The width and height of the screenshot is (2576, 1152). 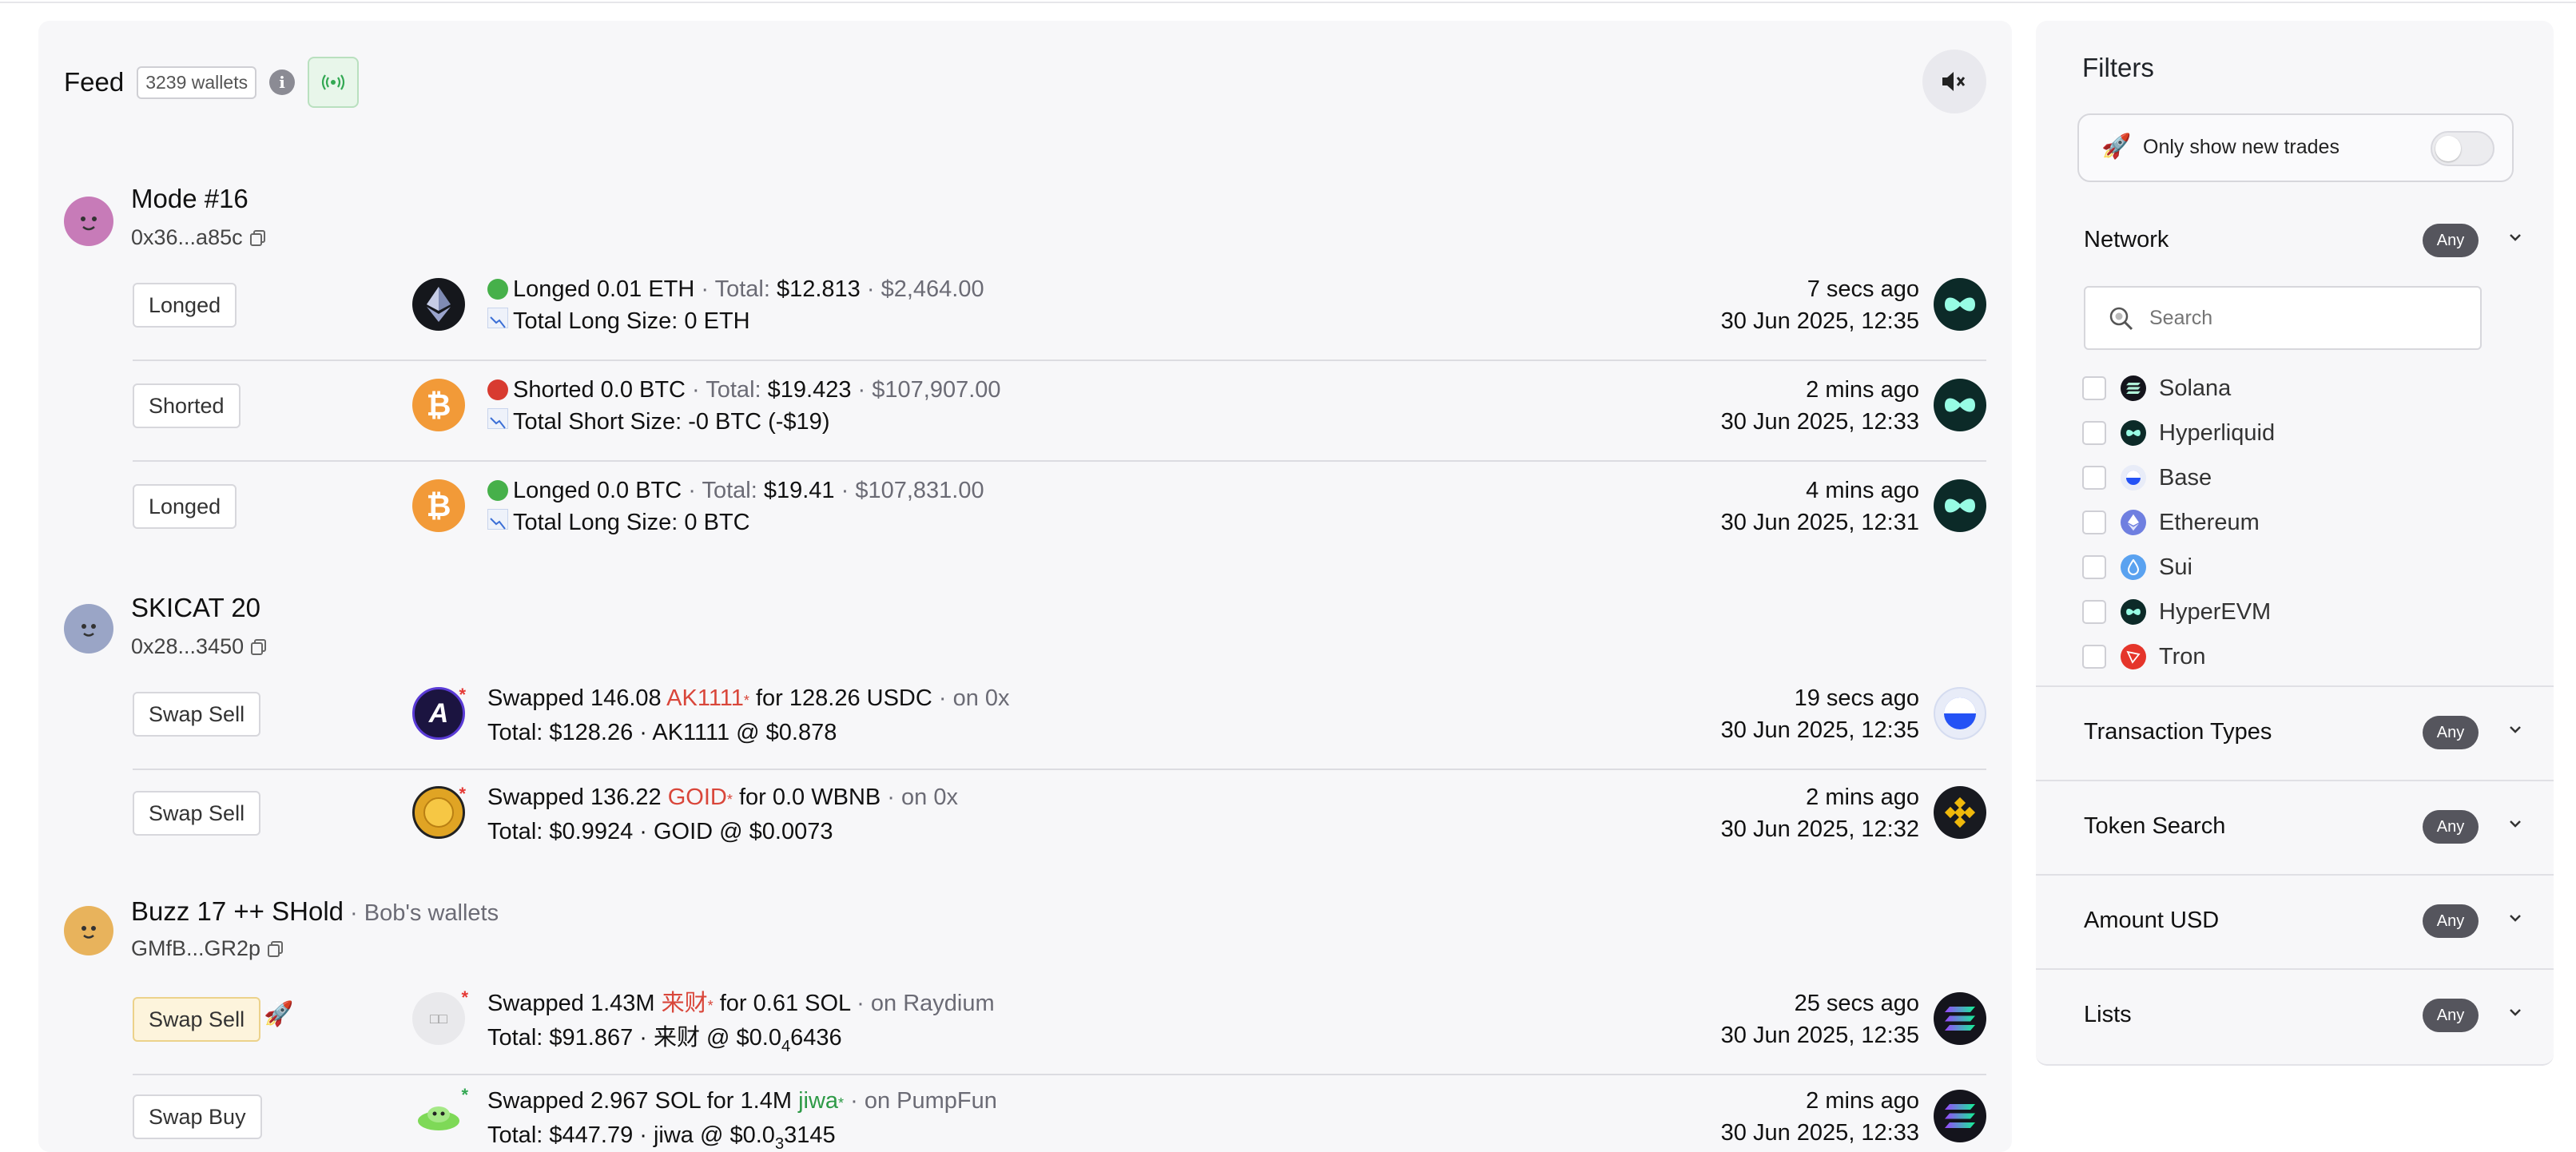 I want to click on hyperliquid-icon, so click(x=2133, y=433).